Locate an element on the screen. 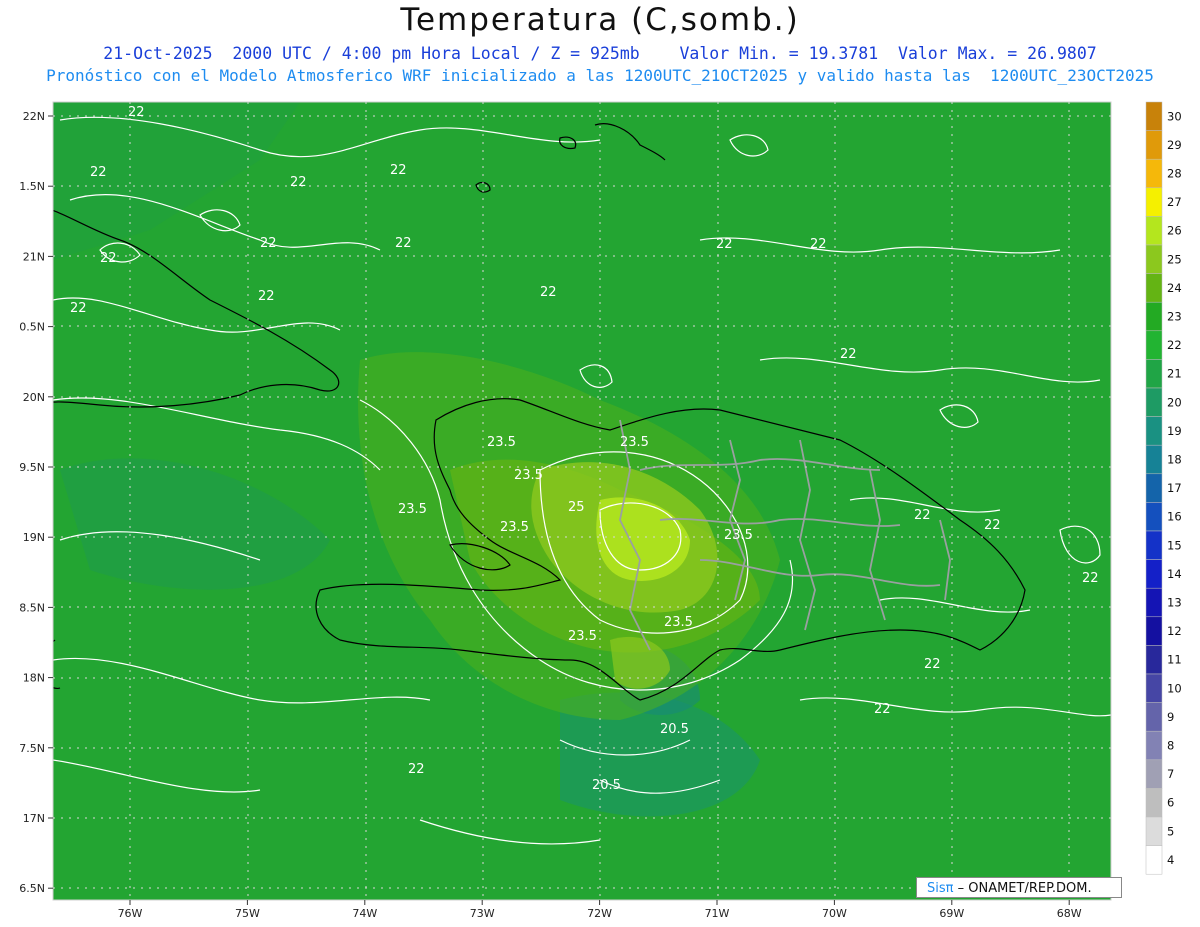 The image size is (1200, 927). legend-label: 6 is located at coordinates (1170, 803).